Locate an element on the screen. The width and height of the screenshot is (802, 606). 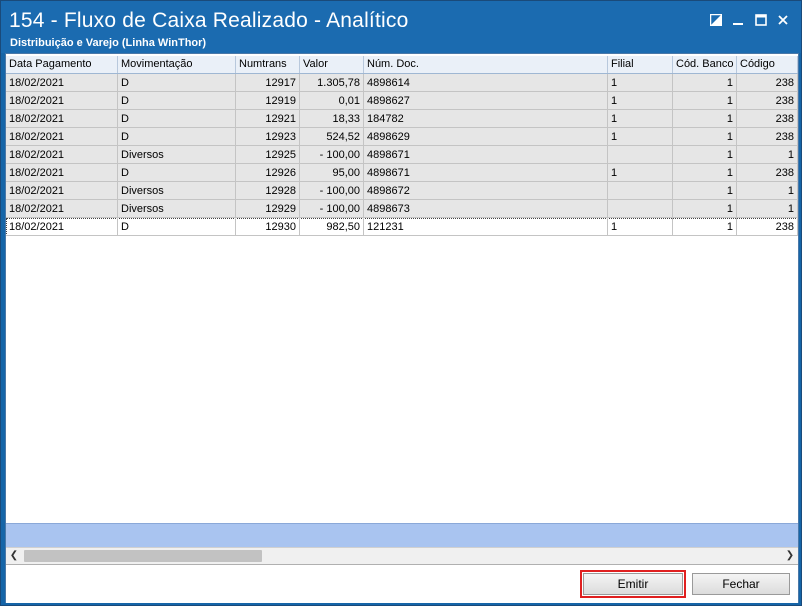
table-row: 18/02/2021 D 12930 982,50 121231 1 1 238 is located at coordinates (402, 227).